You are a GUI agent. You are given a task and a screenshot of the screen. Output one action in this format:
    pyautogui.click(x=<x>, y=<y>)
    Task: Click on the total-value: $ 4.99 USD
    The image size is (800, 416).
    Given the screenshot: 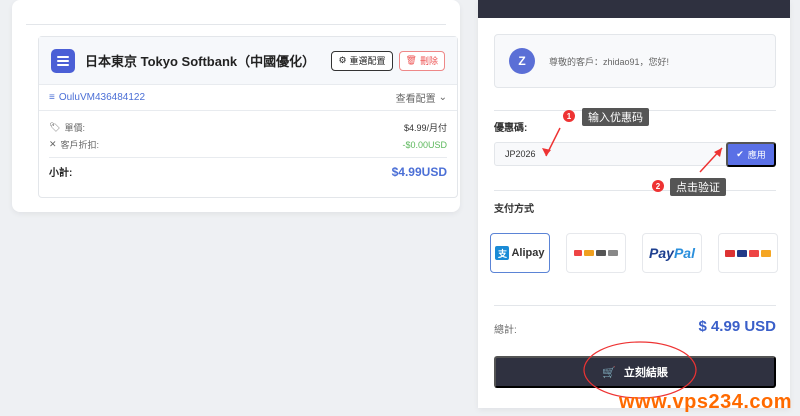 What is the action you would take?
    pyautogui.click(x=737, y=326)
    